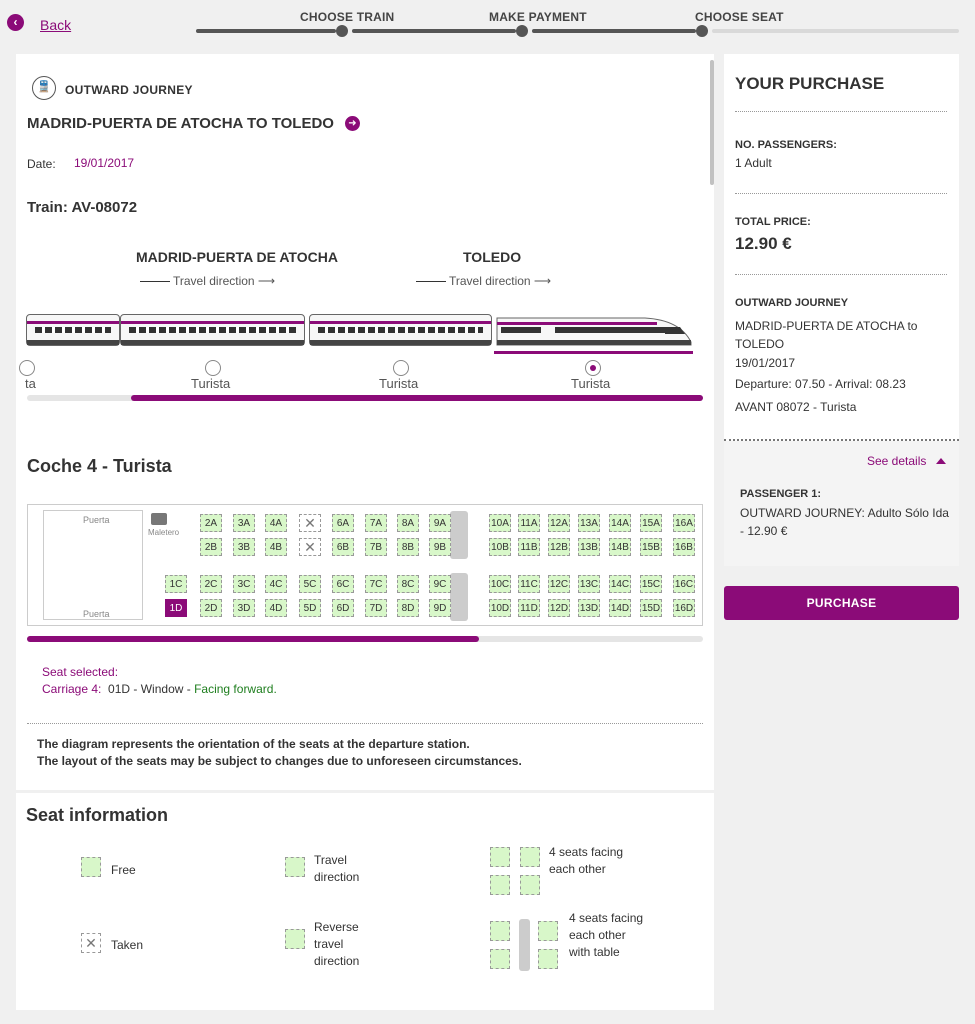  I want to click on seat-1c: 1C, so click(176, 584).